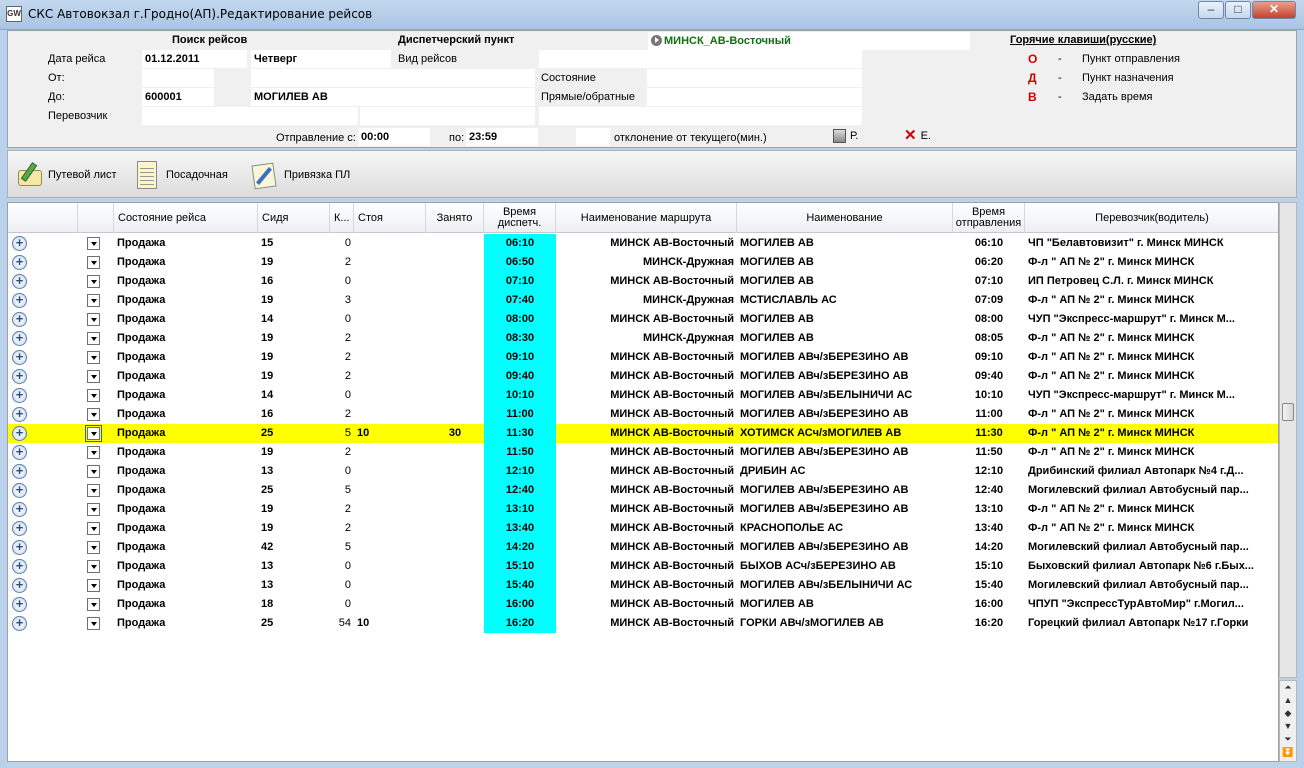  I want to click on col-stand-header: Стоя, so click(390, 218).